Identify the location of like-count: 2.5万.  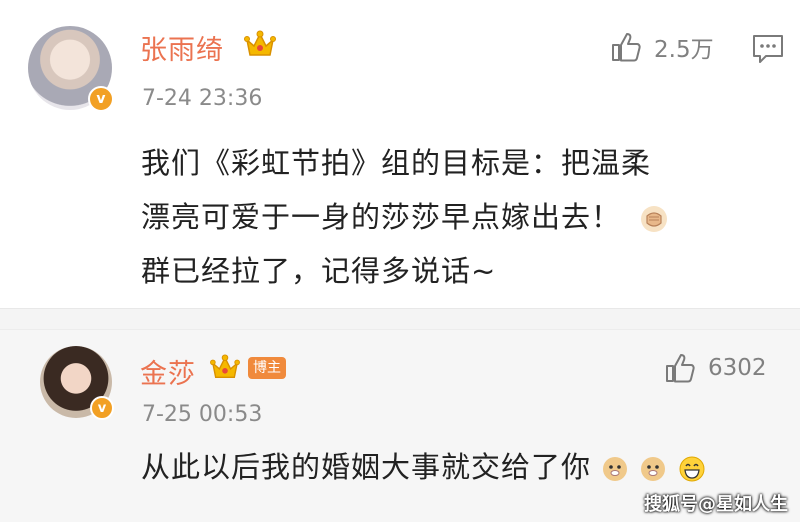
(684, 50).